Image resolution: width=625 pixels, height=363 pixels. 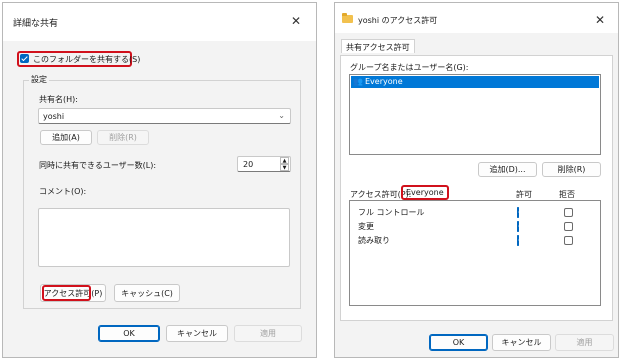 I want to click on user-list: 👥 Everyone, so click(x=475, y=114).